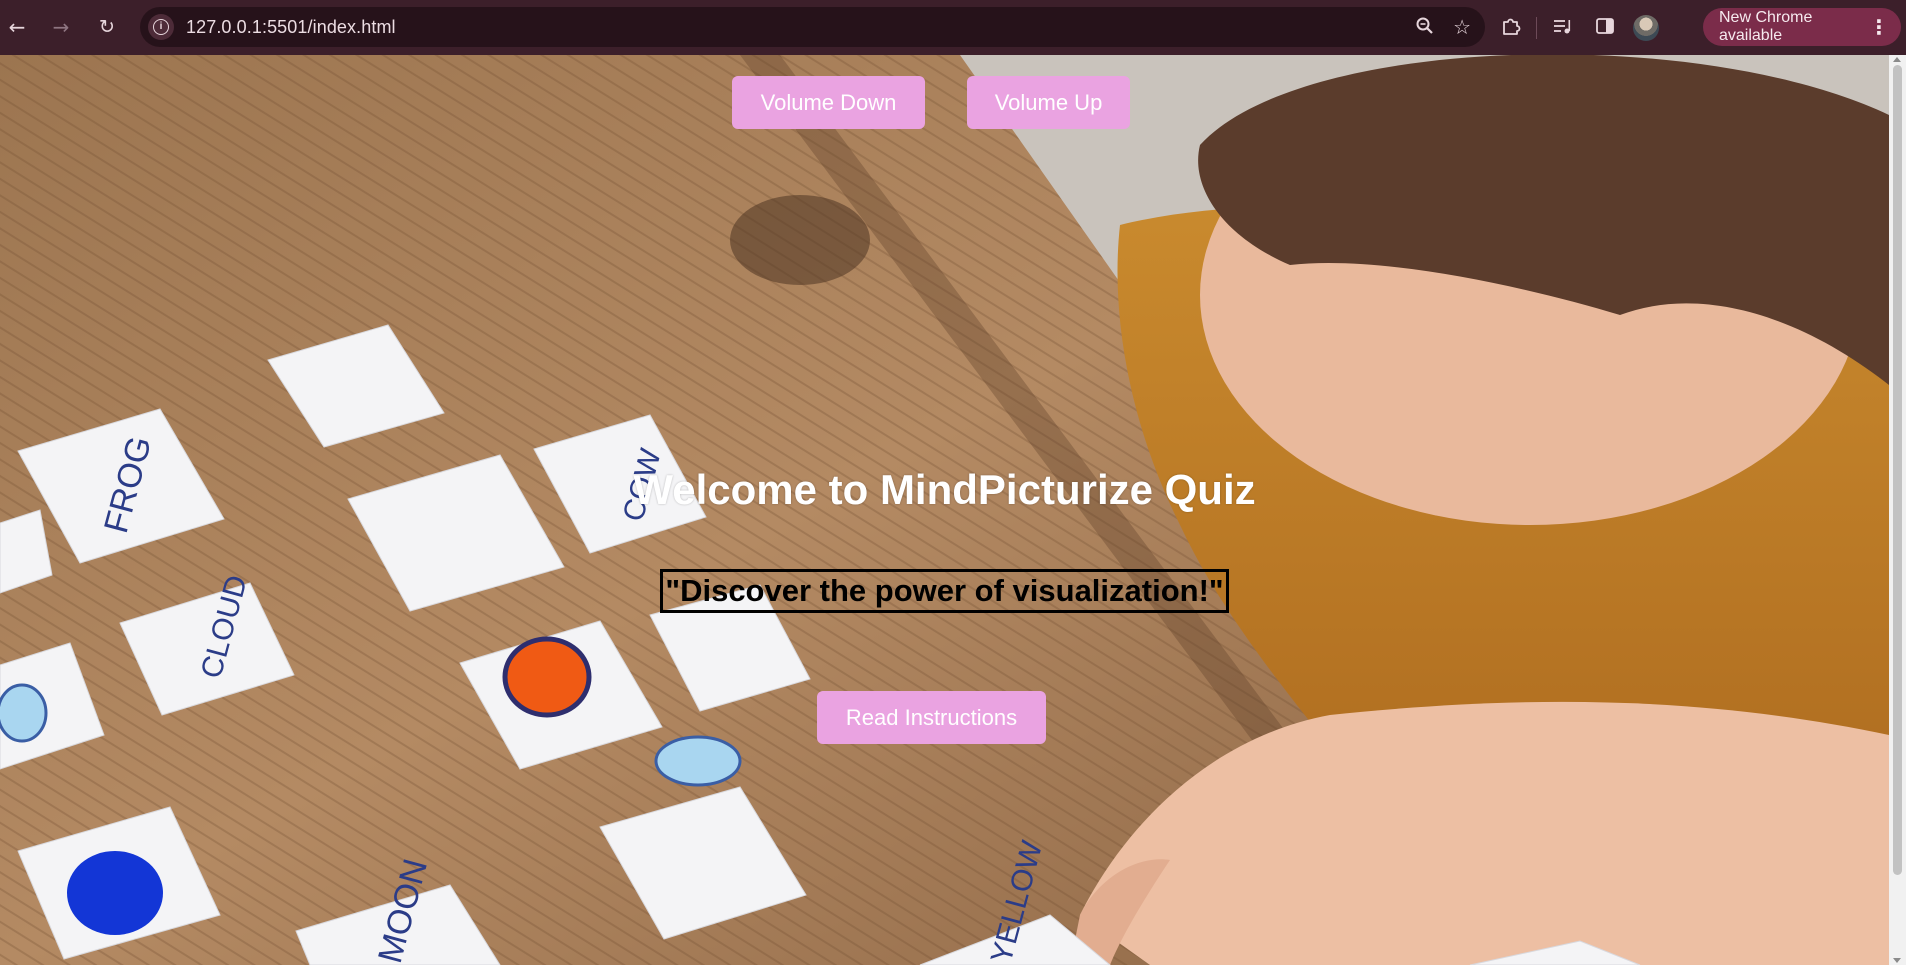 This screenshot has height=965, width=1906. Describe the element at coordinates (1897, 59) in the screenshot. I see `scroll-up-arrow-icon` at that location.